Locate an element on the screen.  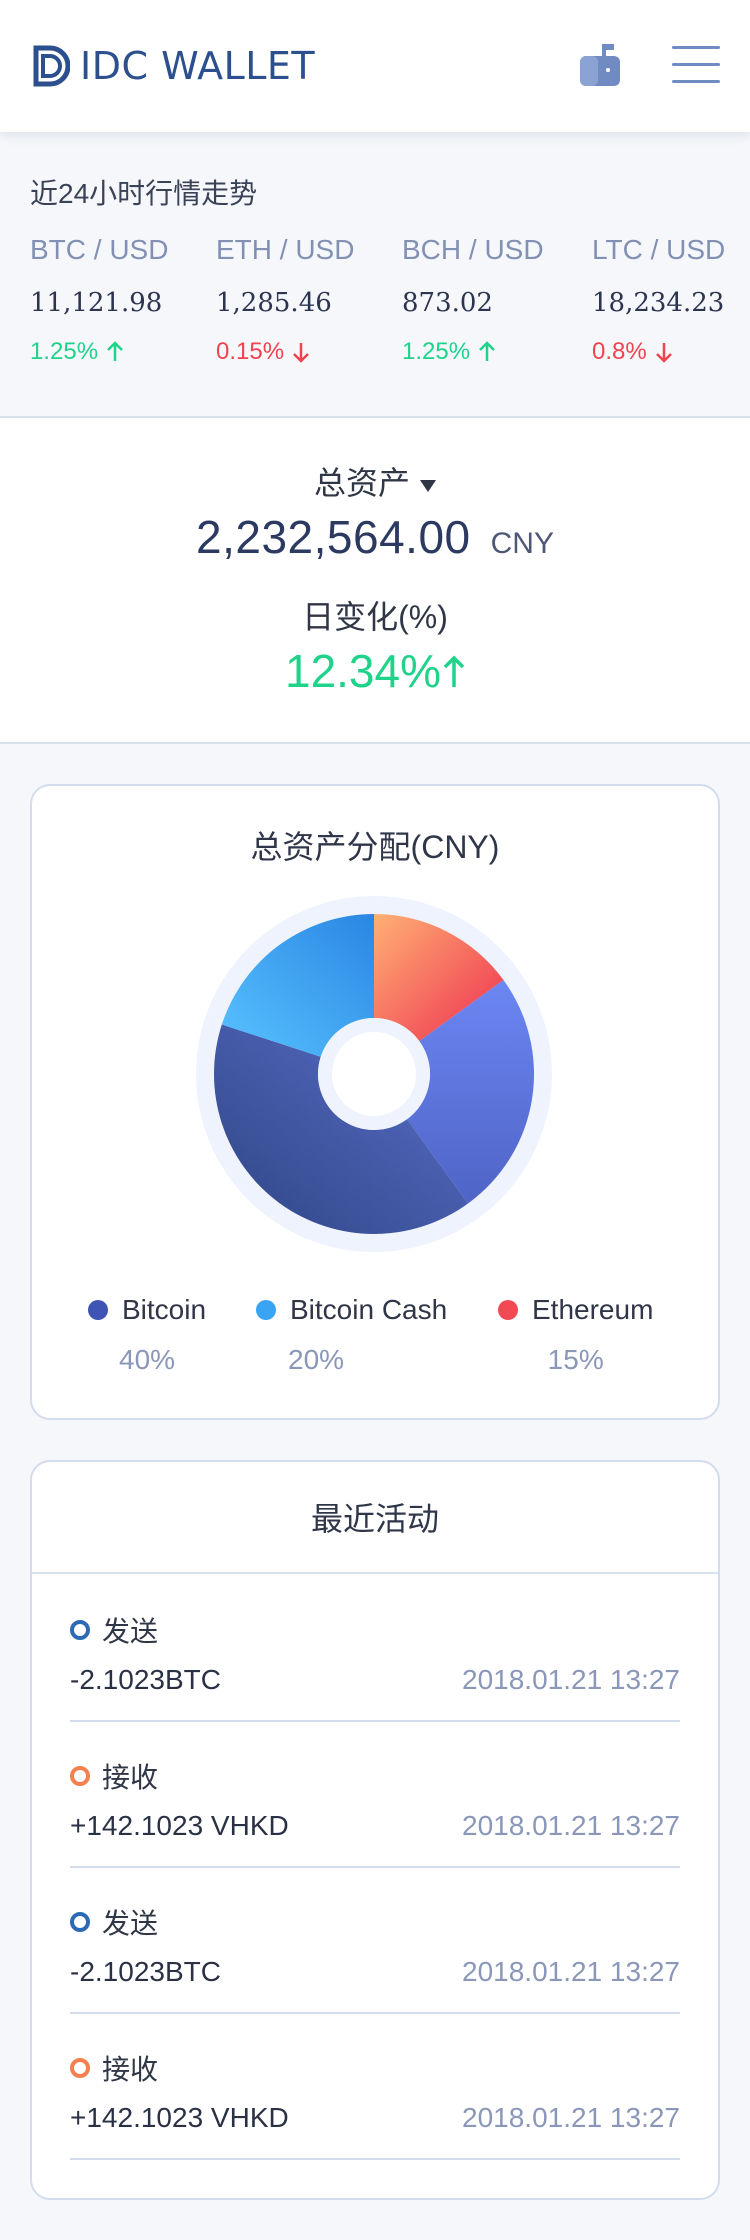
legend-ethereum: Ethereum 15% is located at coordinates (575, 1335).